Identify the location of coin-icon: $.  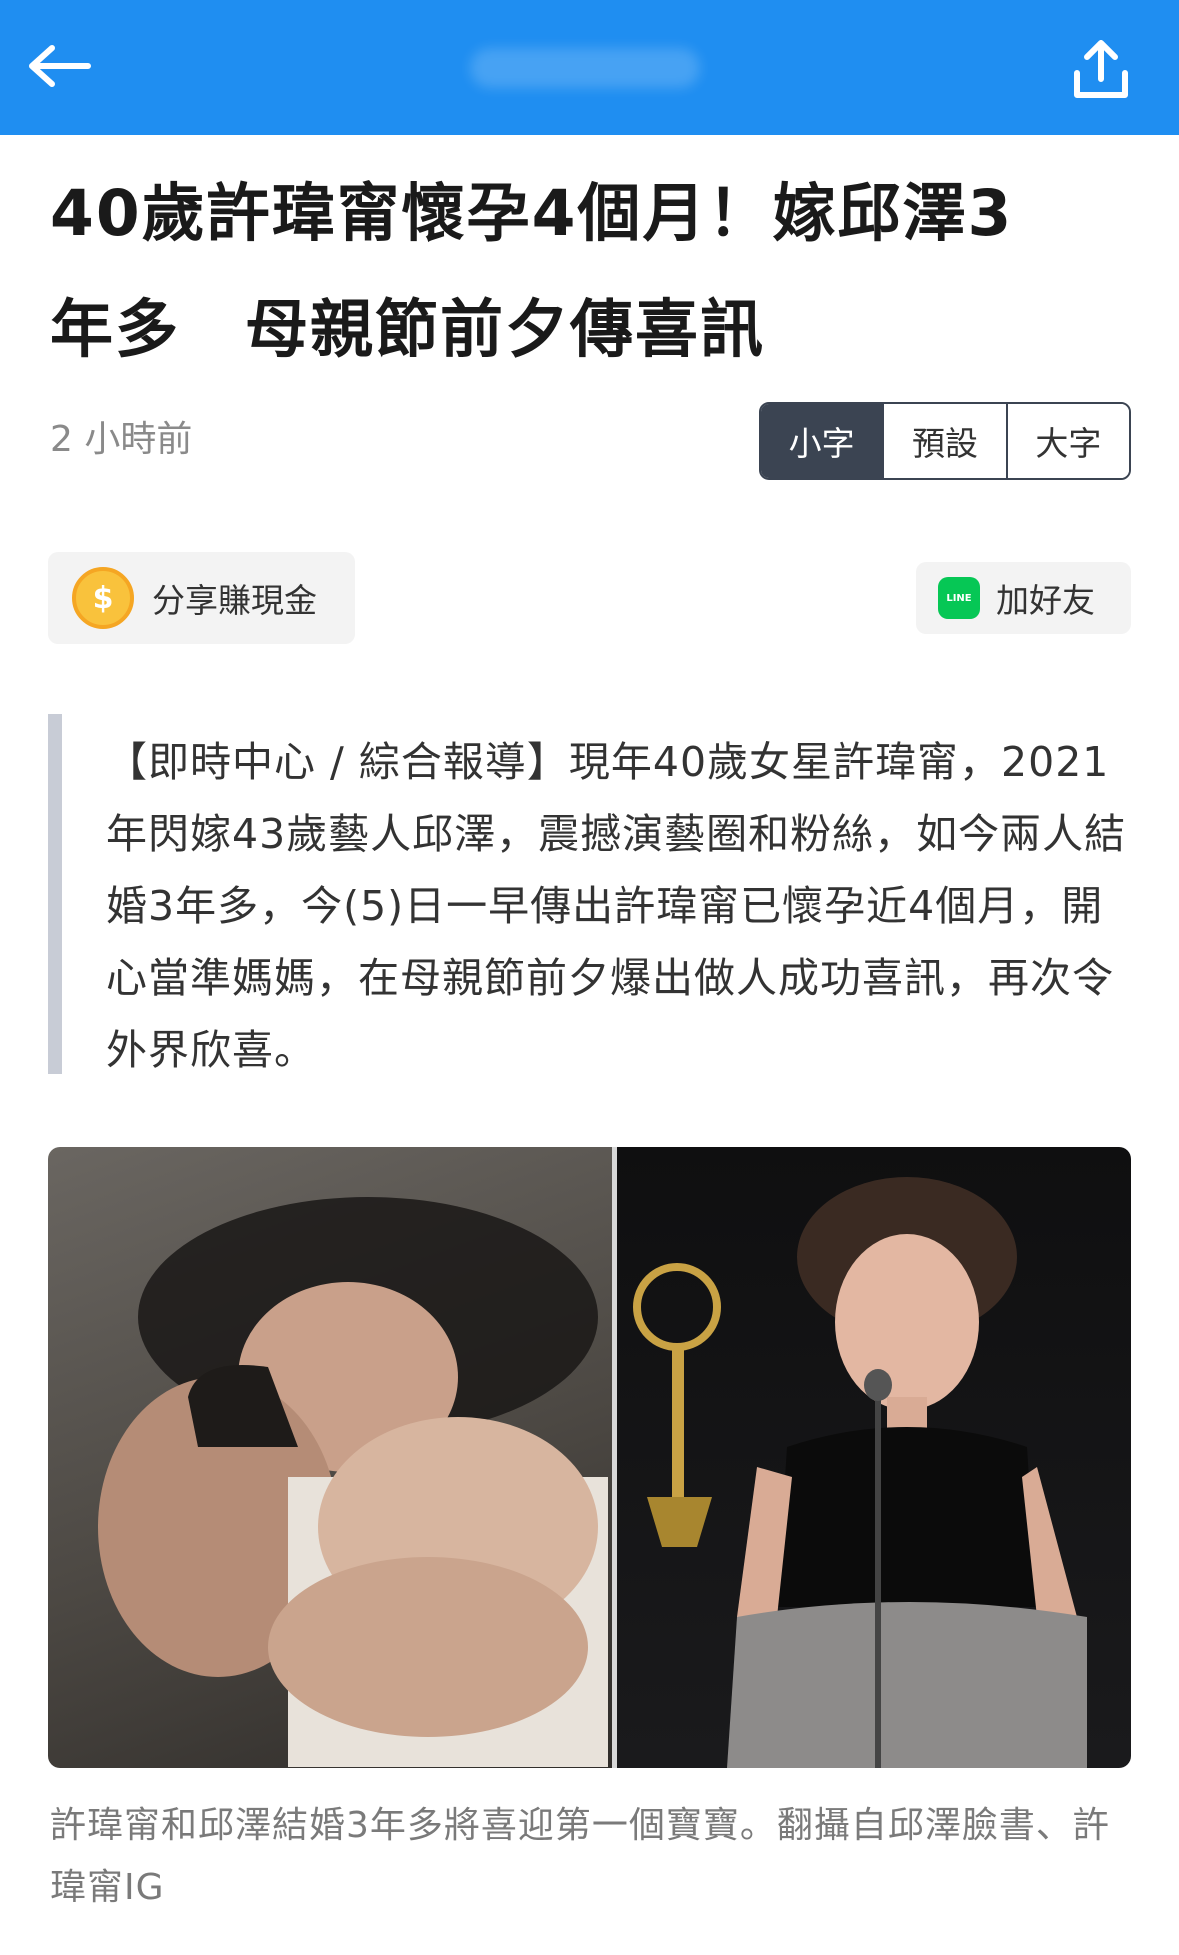
(103, 598).